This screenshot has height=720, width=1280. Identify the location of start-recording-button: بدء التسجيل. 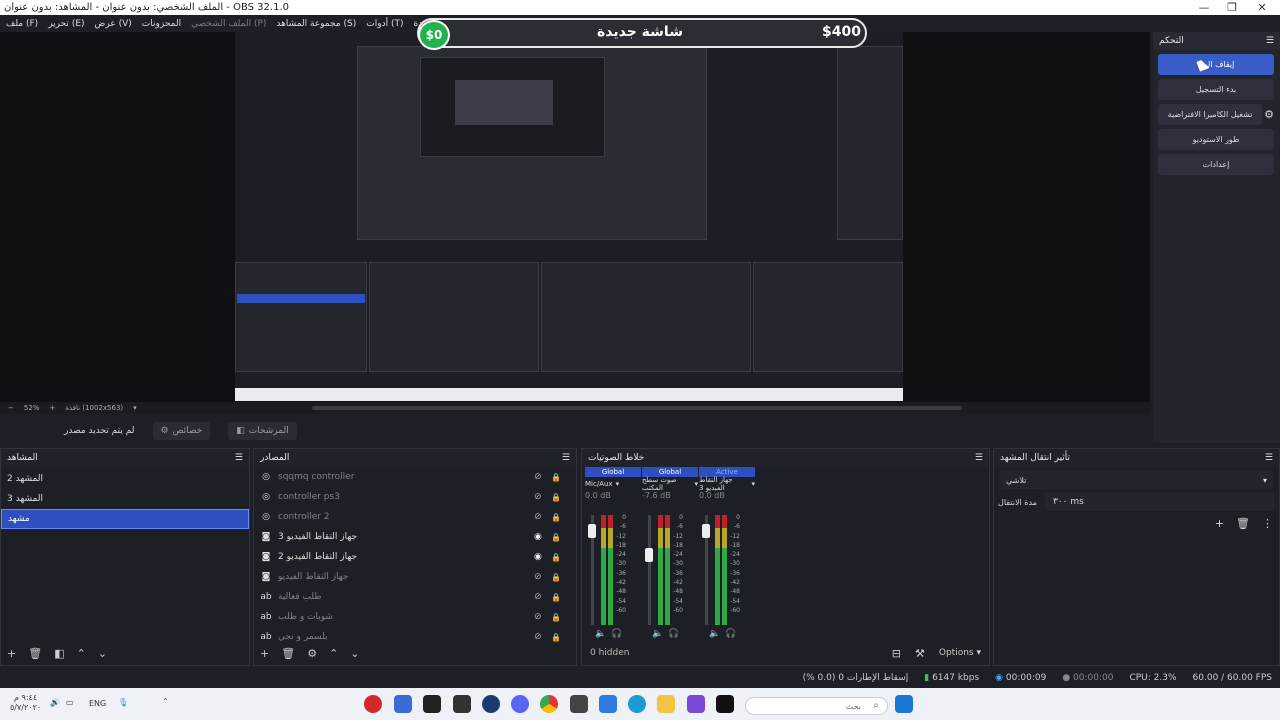
(1216, 89).